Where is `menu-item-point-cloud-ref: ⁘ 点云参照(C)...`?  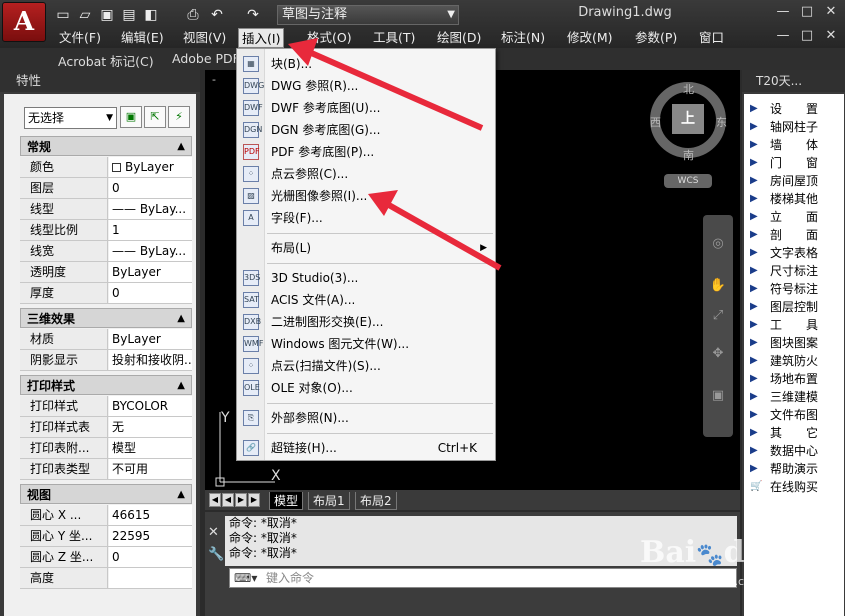
menu-item-point-cloud-ref: ⁘ 点云参照(C)... is located at coordinates (366, 174).